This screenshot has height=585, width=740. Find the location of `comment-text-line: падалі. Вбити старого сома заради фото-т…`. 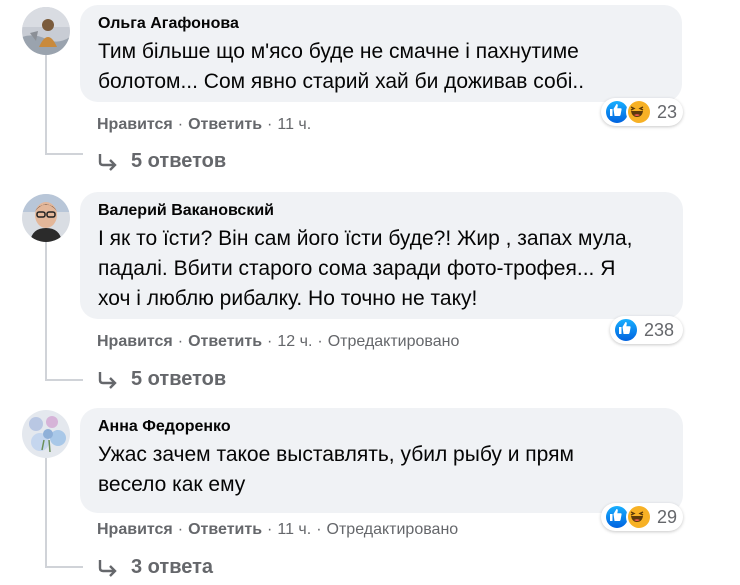

comment-text-line: падалі. Вбити старого сома заради фото-т… is located at coordinates (357, 268).